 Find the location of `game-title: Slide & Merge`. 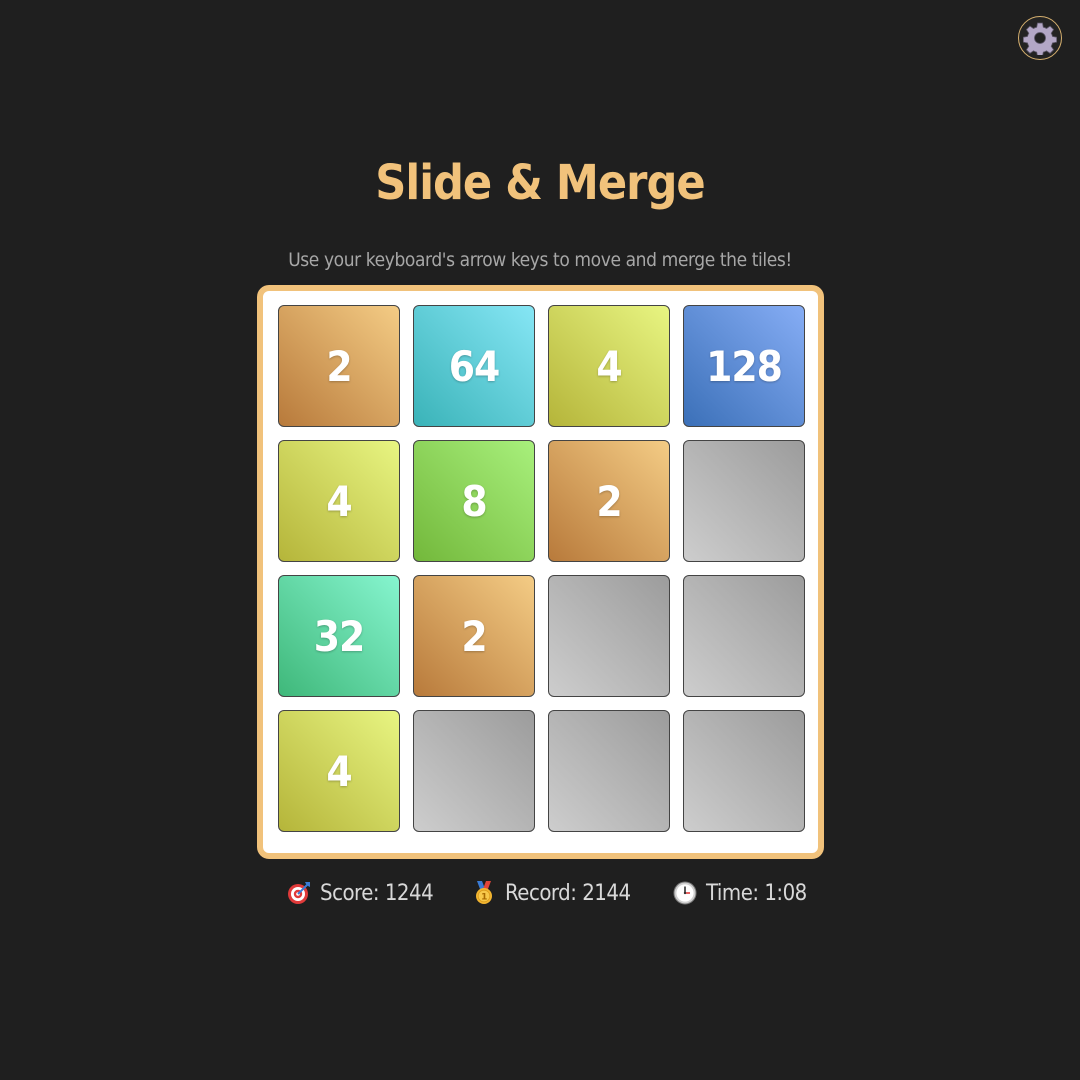

game-title: Slide & Merge is located at coordinates (540, 183).